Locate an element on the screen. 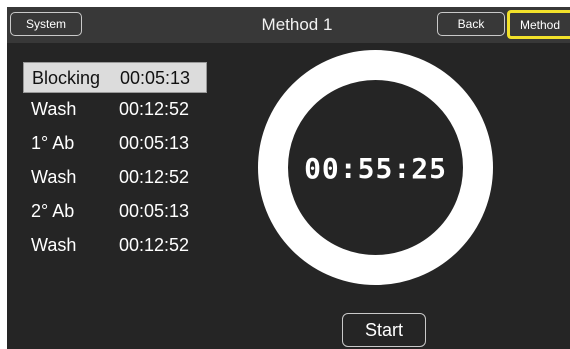 This screenshot has width=570, height=349. timer-display: 00:55:25 is located at coordinates (375, 168).